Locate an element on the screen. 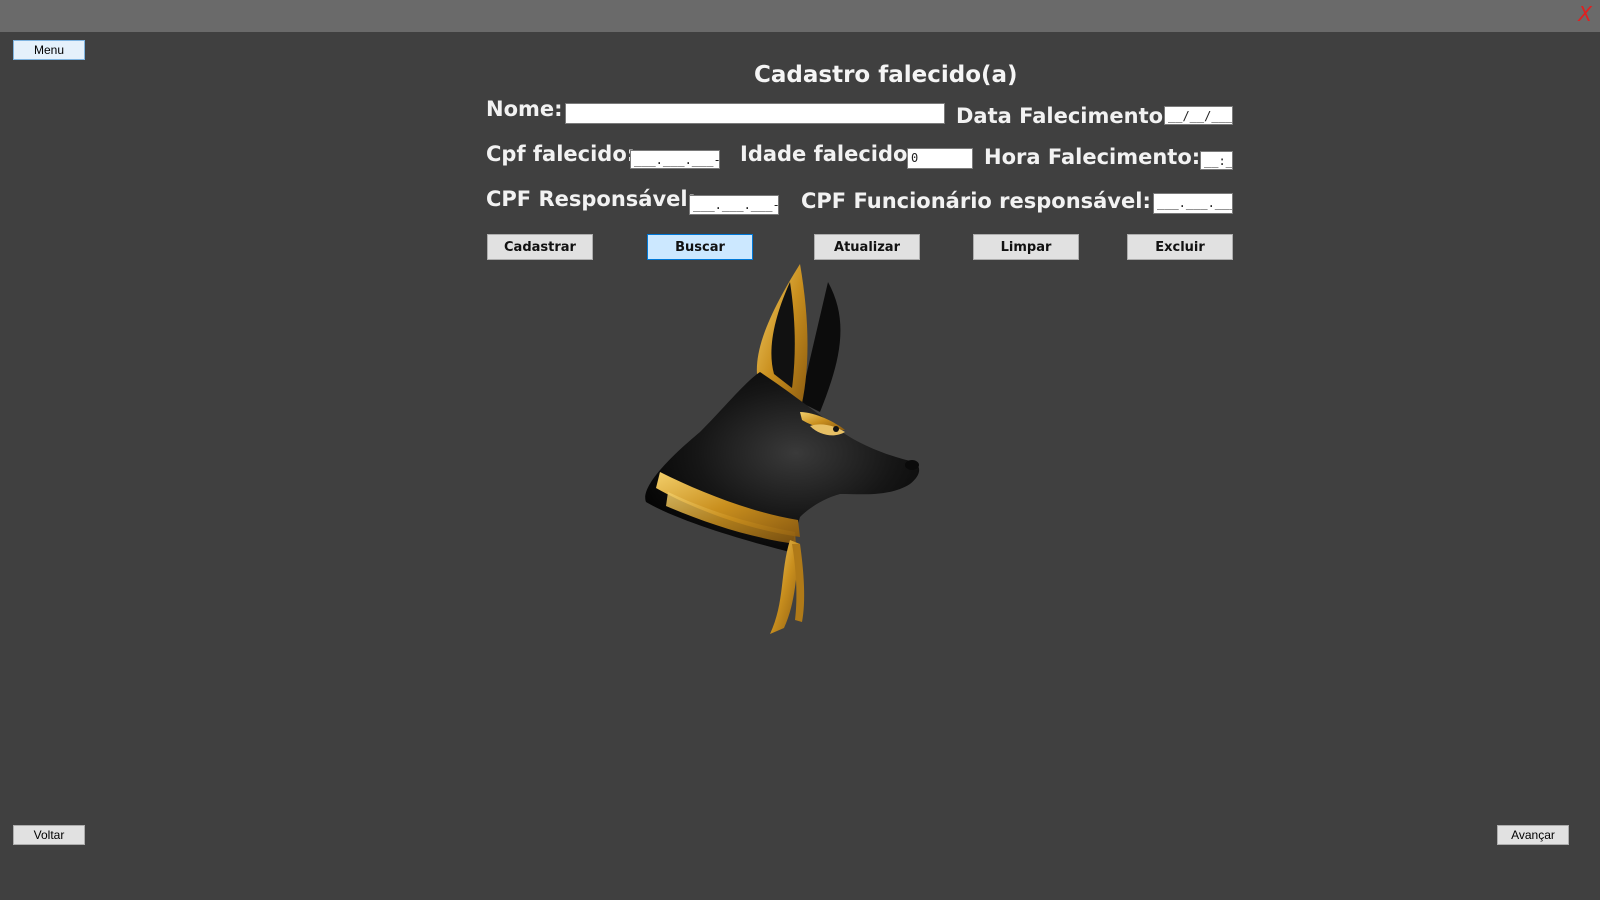 The height and width of the screenshot is (900, 1600). idade-falecido-field: 0 is located at coordinates (940, 158).